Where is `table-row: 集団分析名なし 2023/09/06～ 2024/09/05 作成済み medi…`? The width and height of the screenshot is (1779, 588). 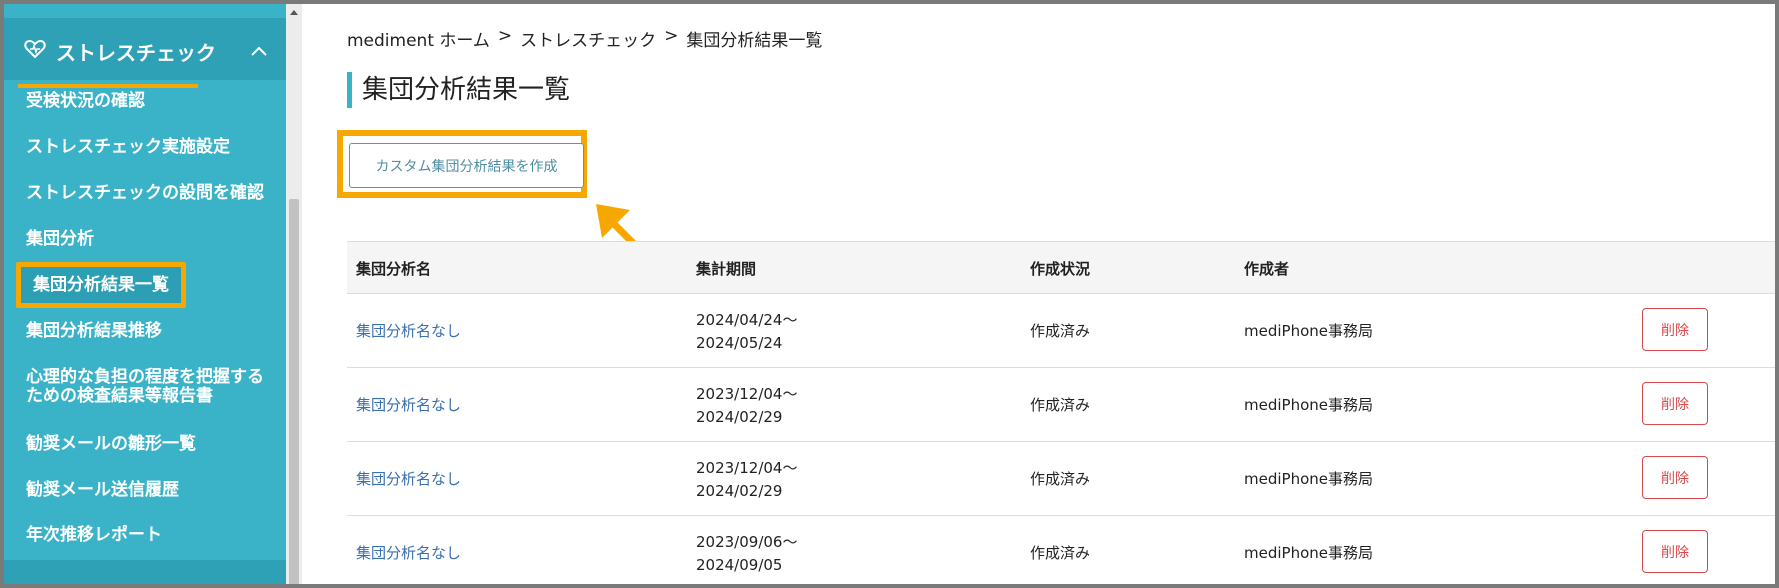 table-row: 集団分析名なし 2023/09/06～ 2024/09/05 作成済み medi… is located at coordinates (1061, 550).